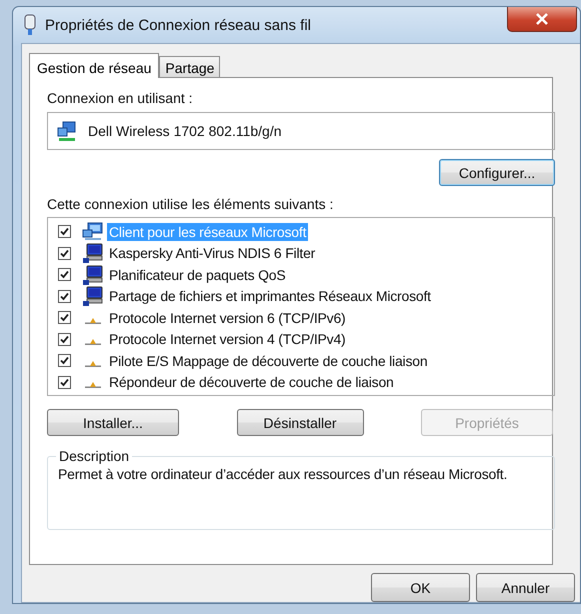 The width and height of the screenshot is (581, 614). What do you see at coordinates (251, 382) in the screenshot?
I see `list-item: Répondeur de découverte de couche de liaison` at bounding box center [251, 382].